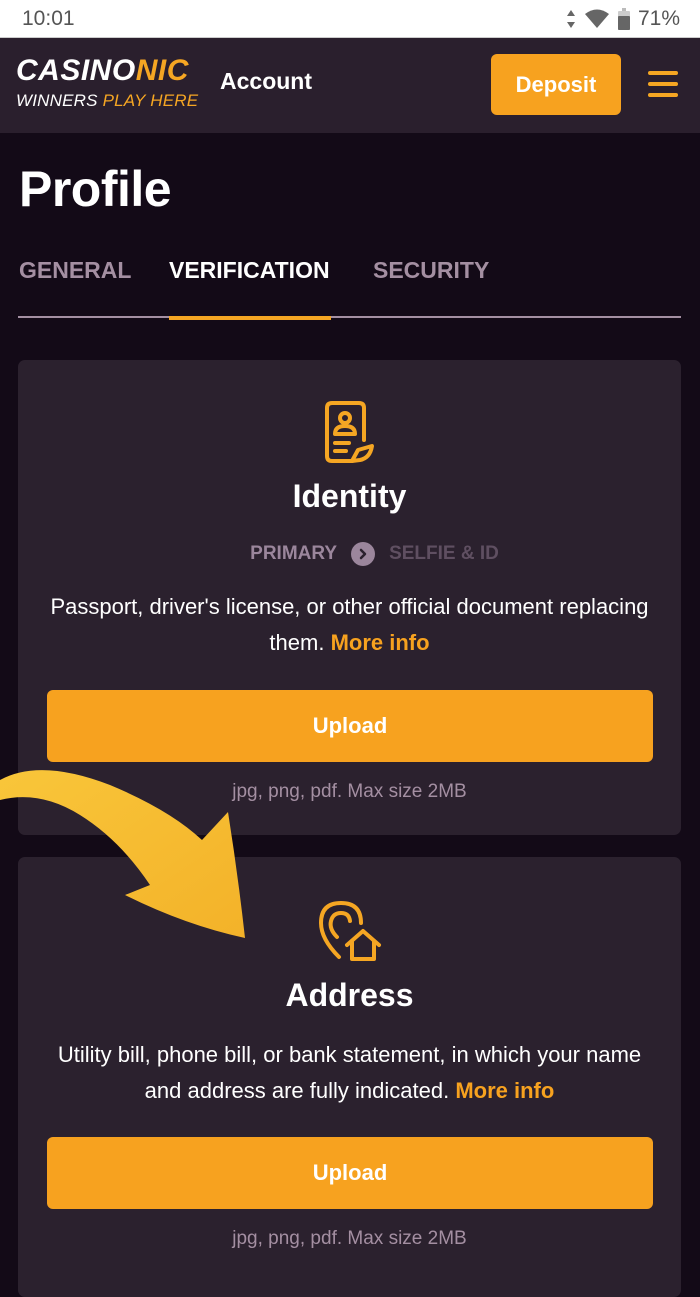 The width and height of the screenshot is (700, 1297). Describe the element at coordinates (294, 553) in the screenshot. I see `step-primary: PRIMARY` at that location.